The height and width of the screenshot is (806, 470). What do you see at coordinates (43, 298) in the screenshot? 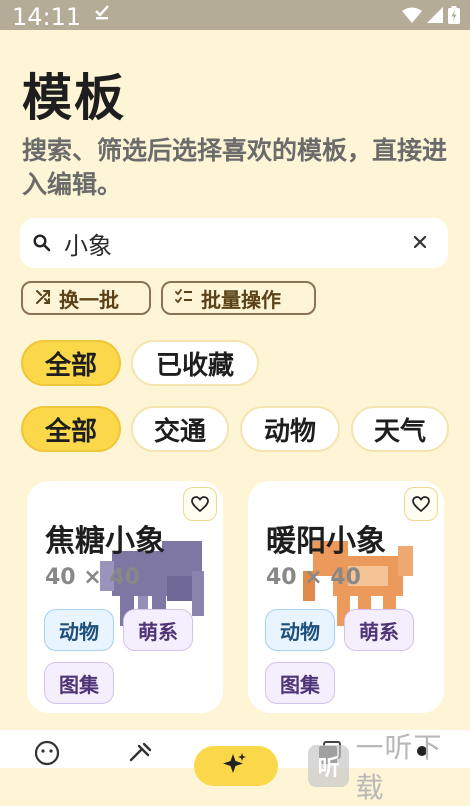
I see `shuffle-icon` at bounding box center [43, 298].